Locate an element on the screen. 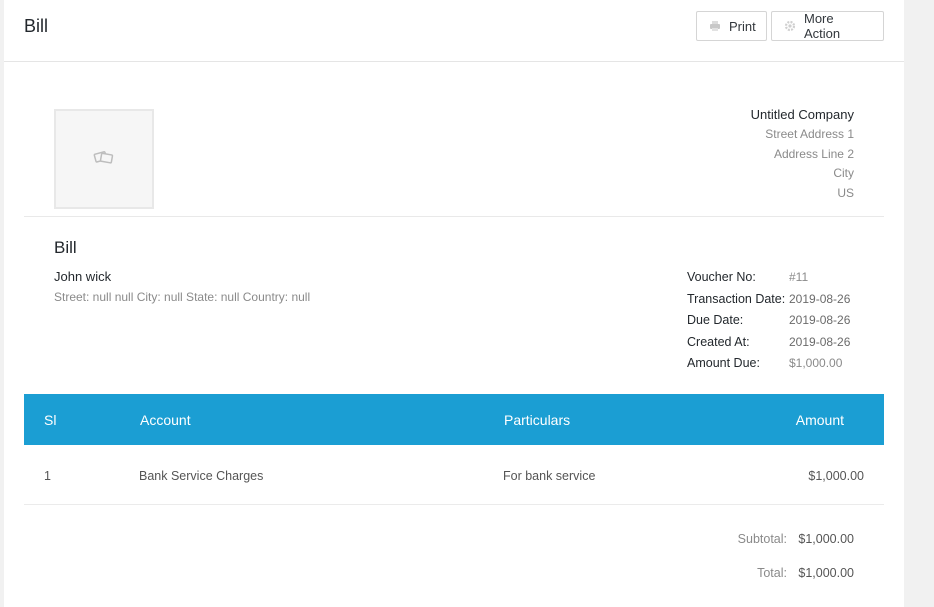  page-background is located at coordinates (919, 303).